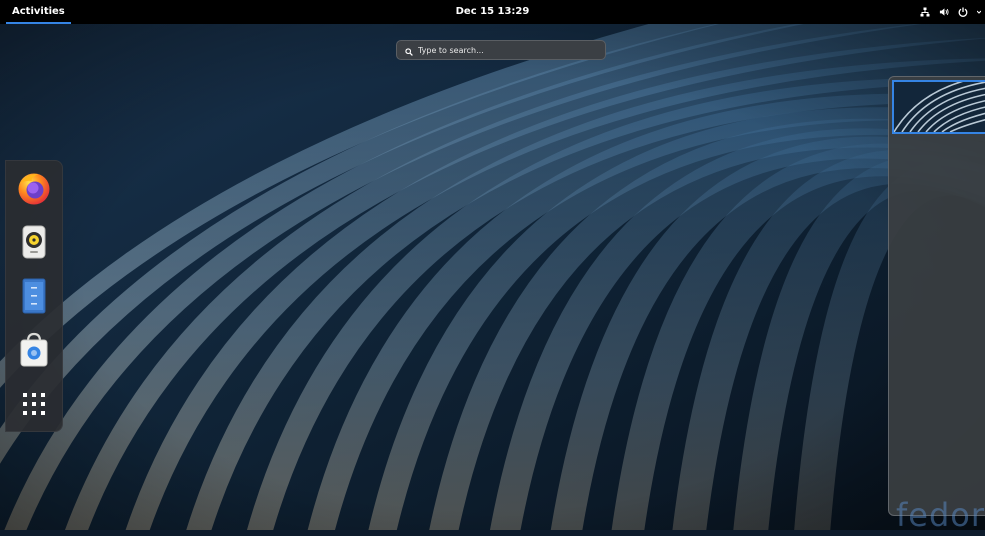  What do you see at coordinates (38, 12) in the screenshot?
I see `activities-button: Activities` at bounding box center [38, 12].